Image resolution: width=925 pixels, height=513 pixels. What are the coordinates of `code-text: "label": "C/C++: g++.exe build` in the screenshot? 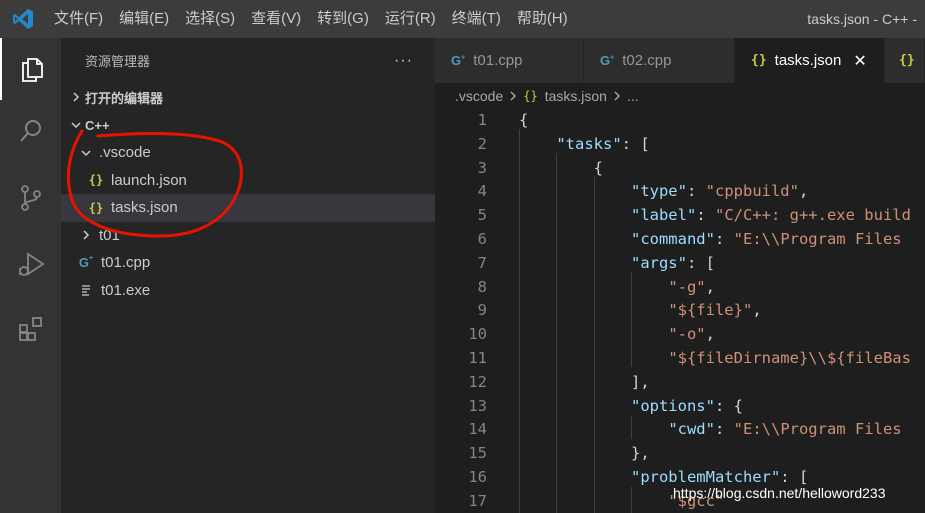 It's located at (770, 215).